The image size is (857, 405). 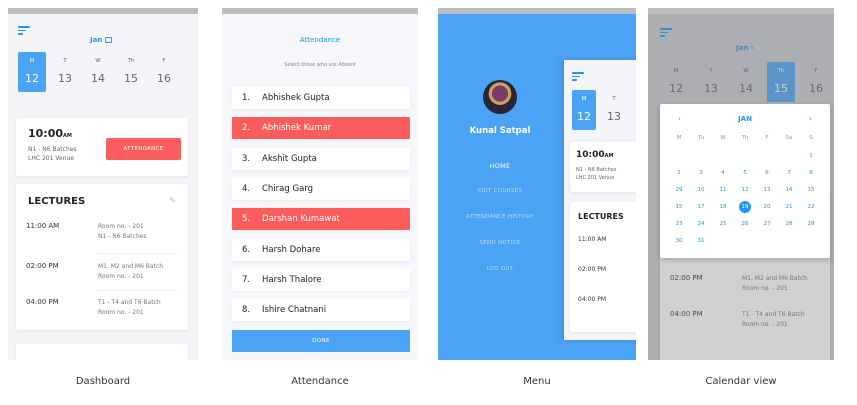 I want to click on student-number: 2., so click(x=246, y=128).